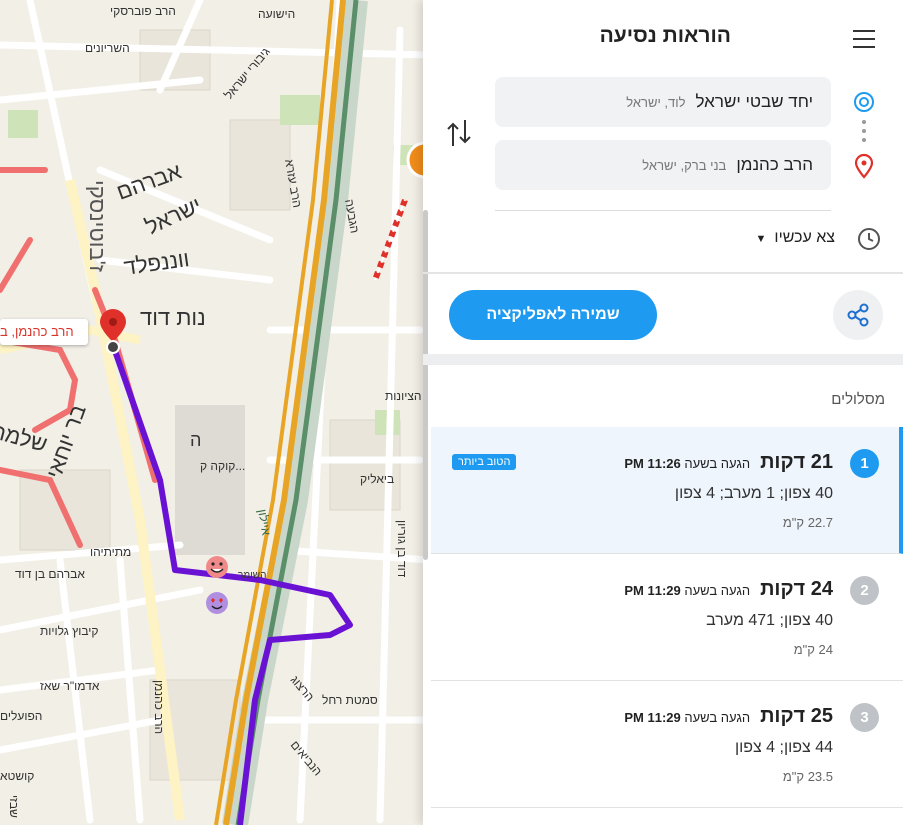  What do you see at coordinates (14, 806) in the screenshot?
I see `street-label: שבזי` at bounding box center [14, 806].